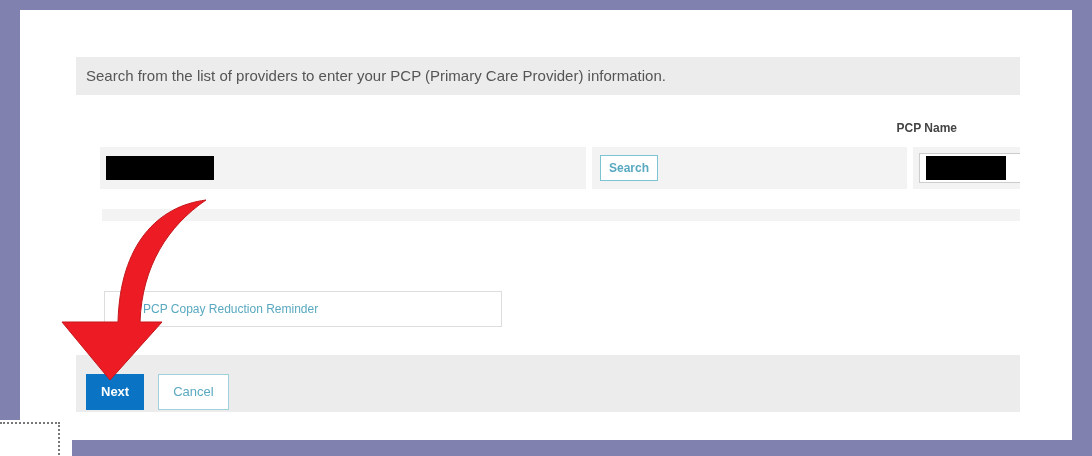 Image resolution: width=1092 pixels, height=456 pixels. Describe the element at coordinates (193, 392) in the screenshot. I see `cancel-button: Cancel` at that location.